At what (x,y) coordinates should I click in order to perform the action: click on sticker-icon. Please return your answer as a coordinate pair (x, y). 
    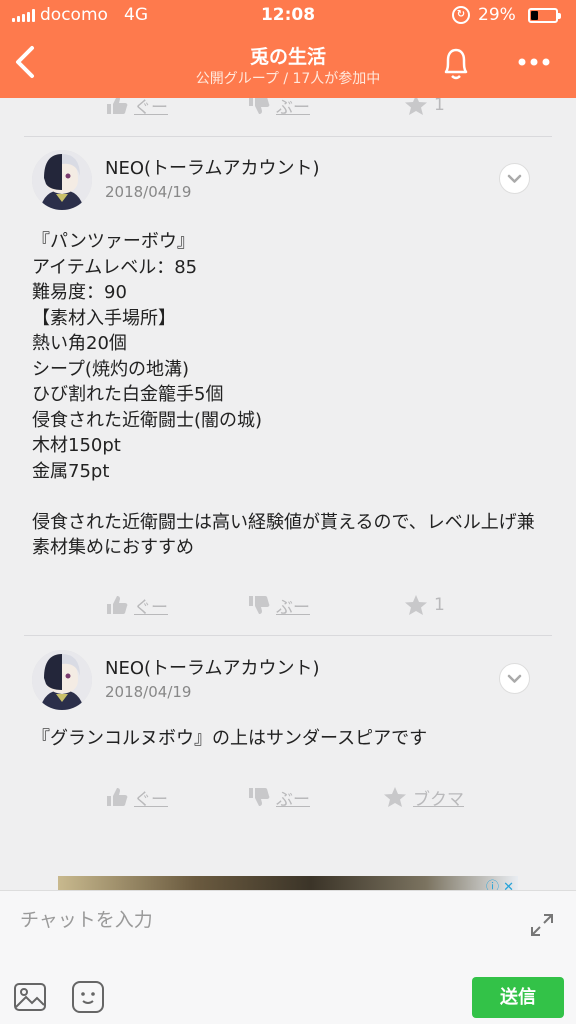
    Looking at the image, I should click on (88, 997).